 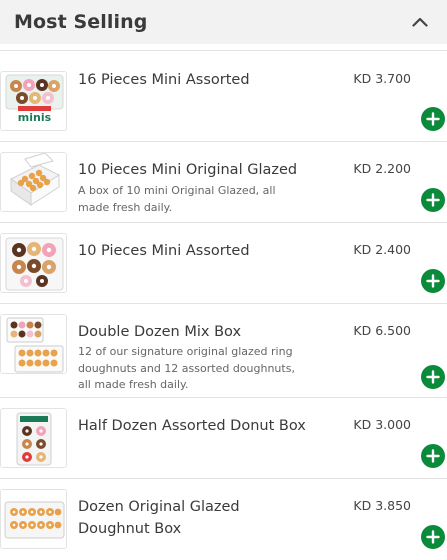 I want to click on product-name: Half Dozen Assorted Donut Box, so click(x=208, y=426).